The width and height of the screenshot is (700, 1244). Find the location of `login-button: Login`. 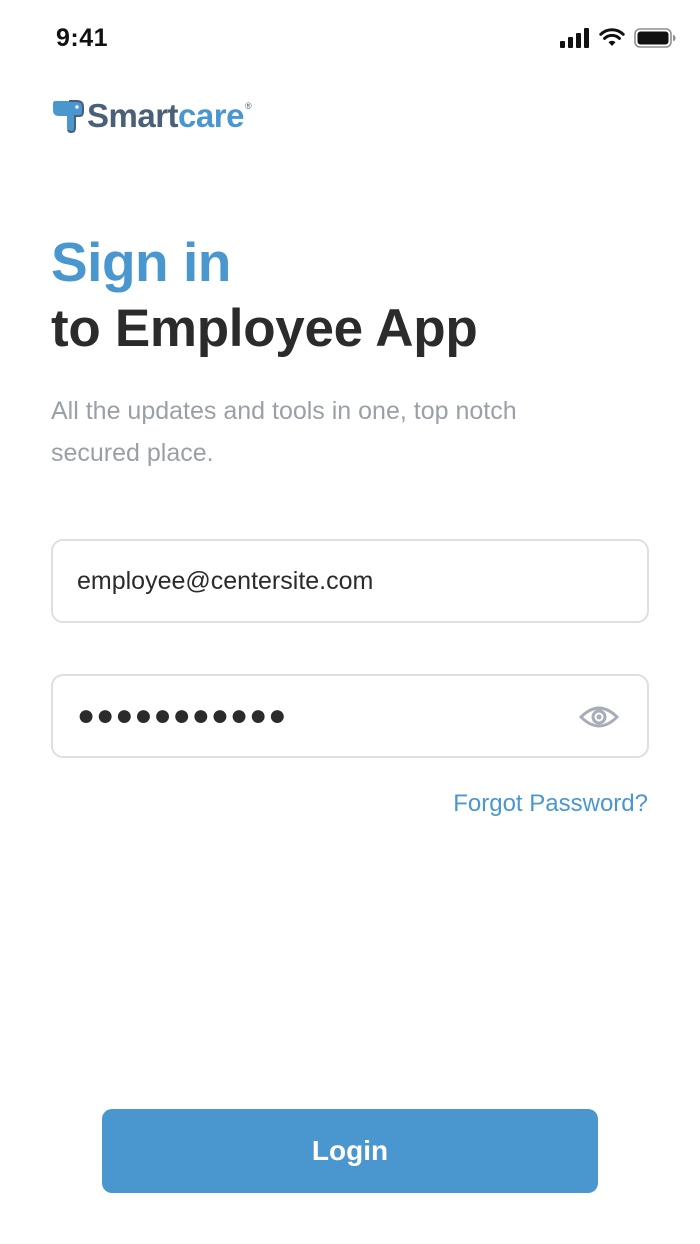

login-button: Login is located at coordinates (350, 1151).